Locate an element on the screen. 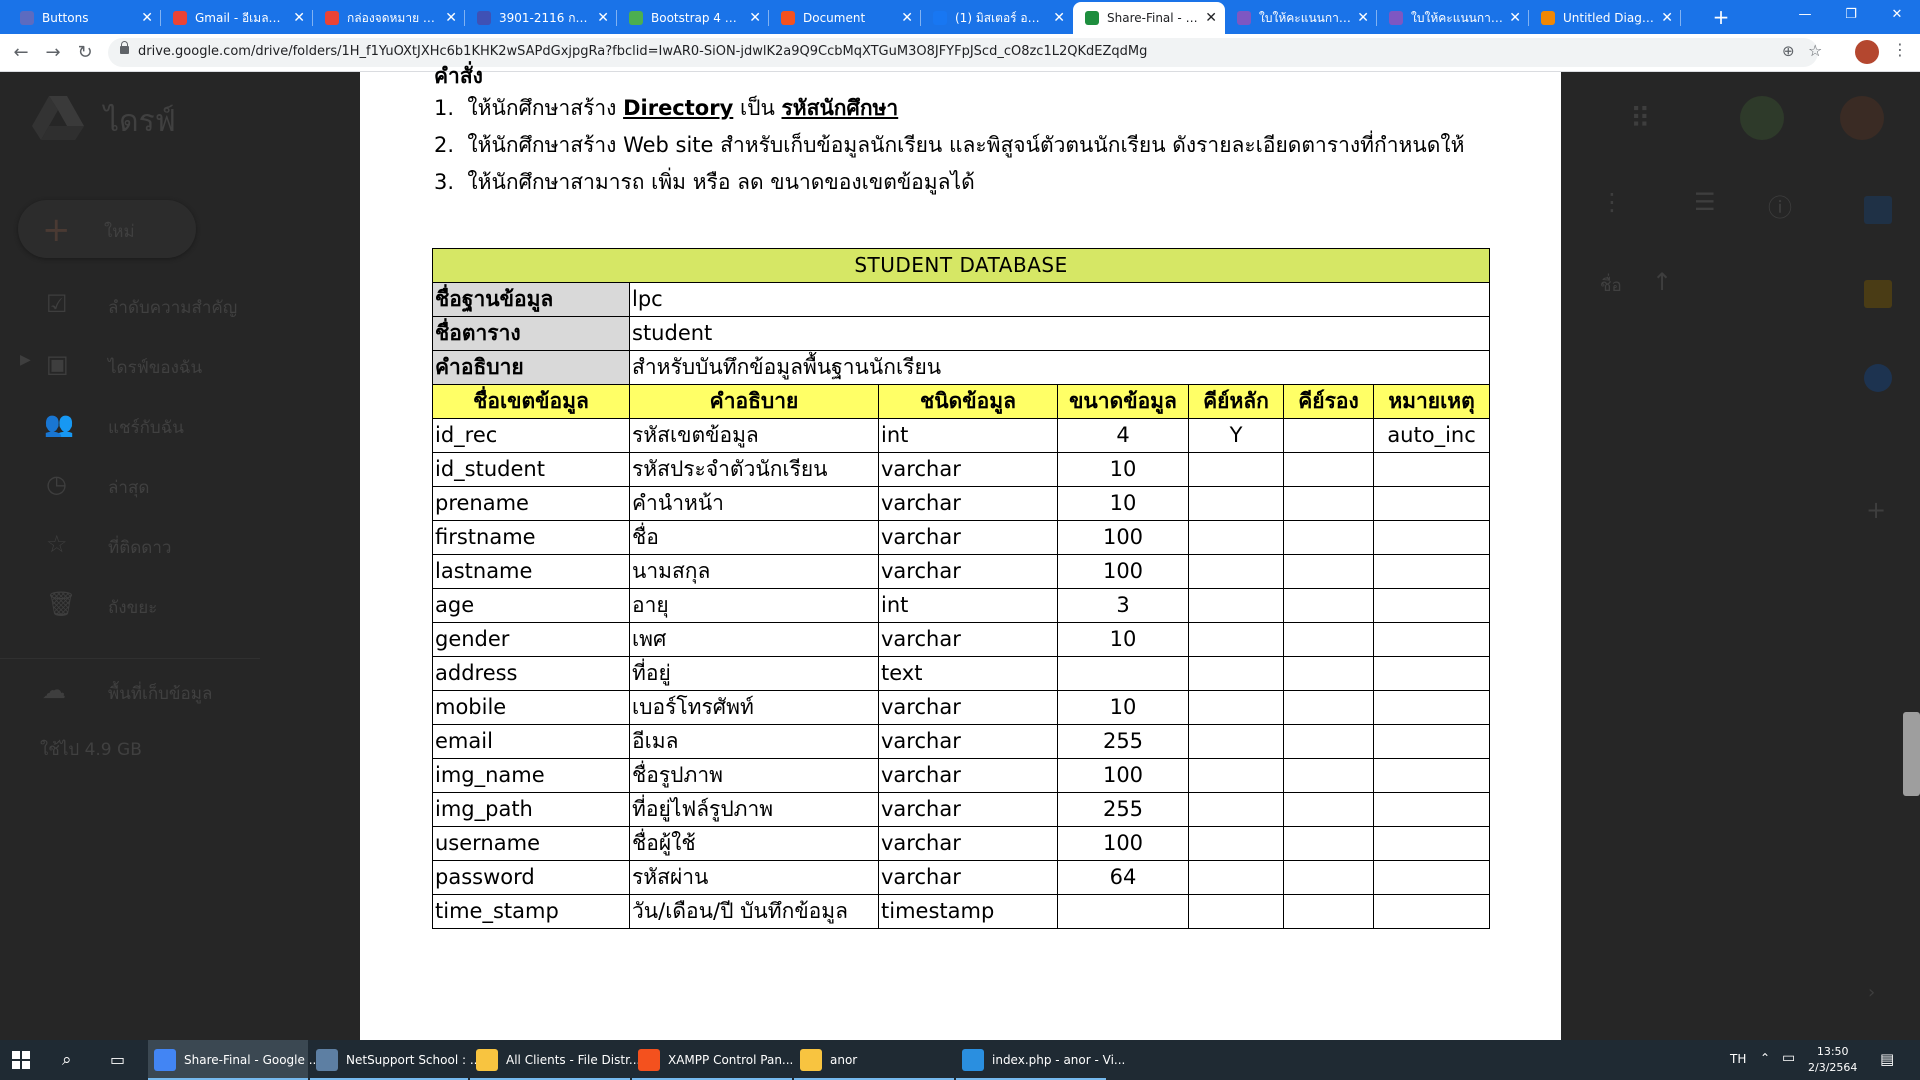  expand-arrow-icon: ▶ is located at coordinates (25, 360).